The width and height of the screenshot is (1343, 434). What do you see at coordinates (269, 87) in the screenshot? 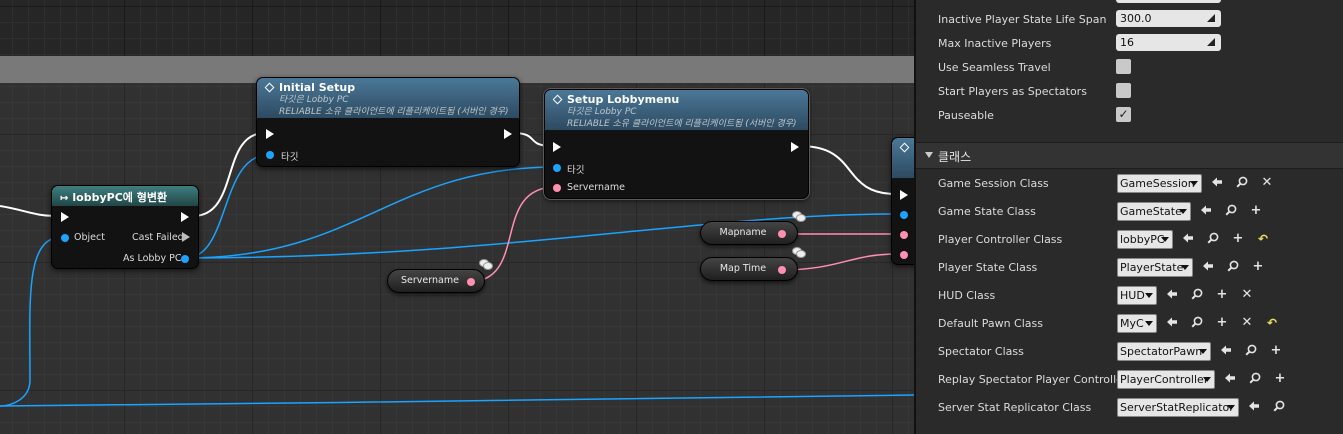
I see `function-icon` at bounding box center [269, 87].